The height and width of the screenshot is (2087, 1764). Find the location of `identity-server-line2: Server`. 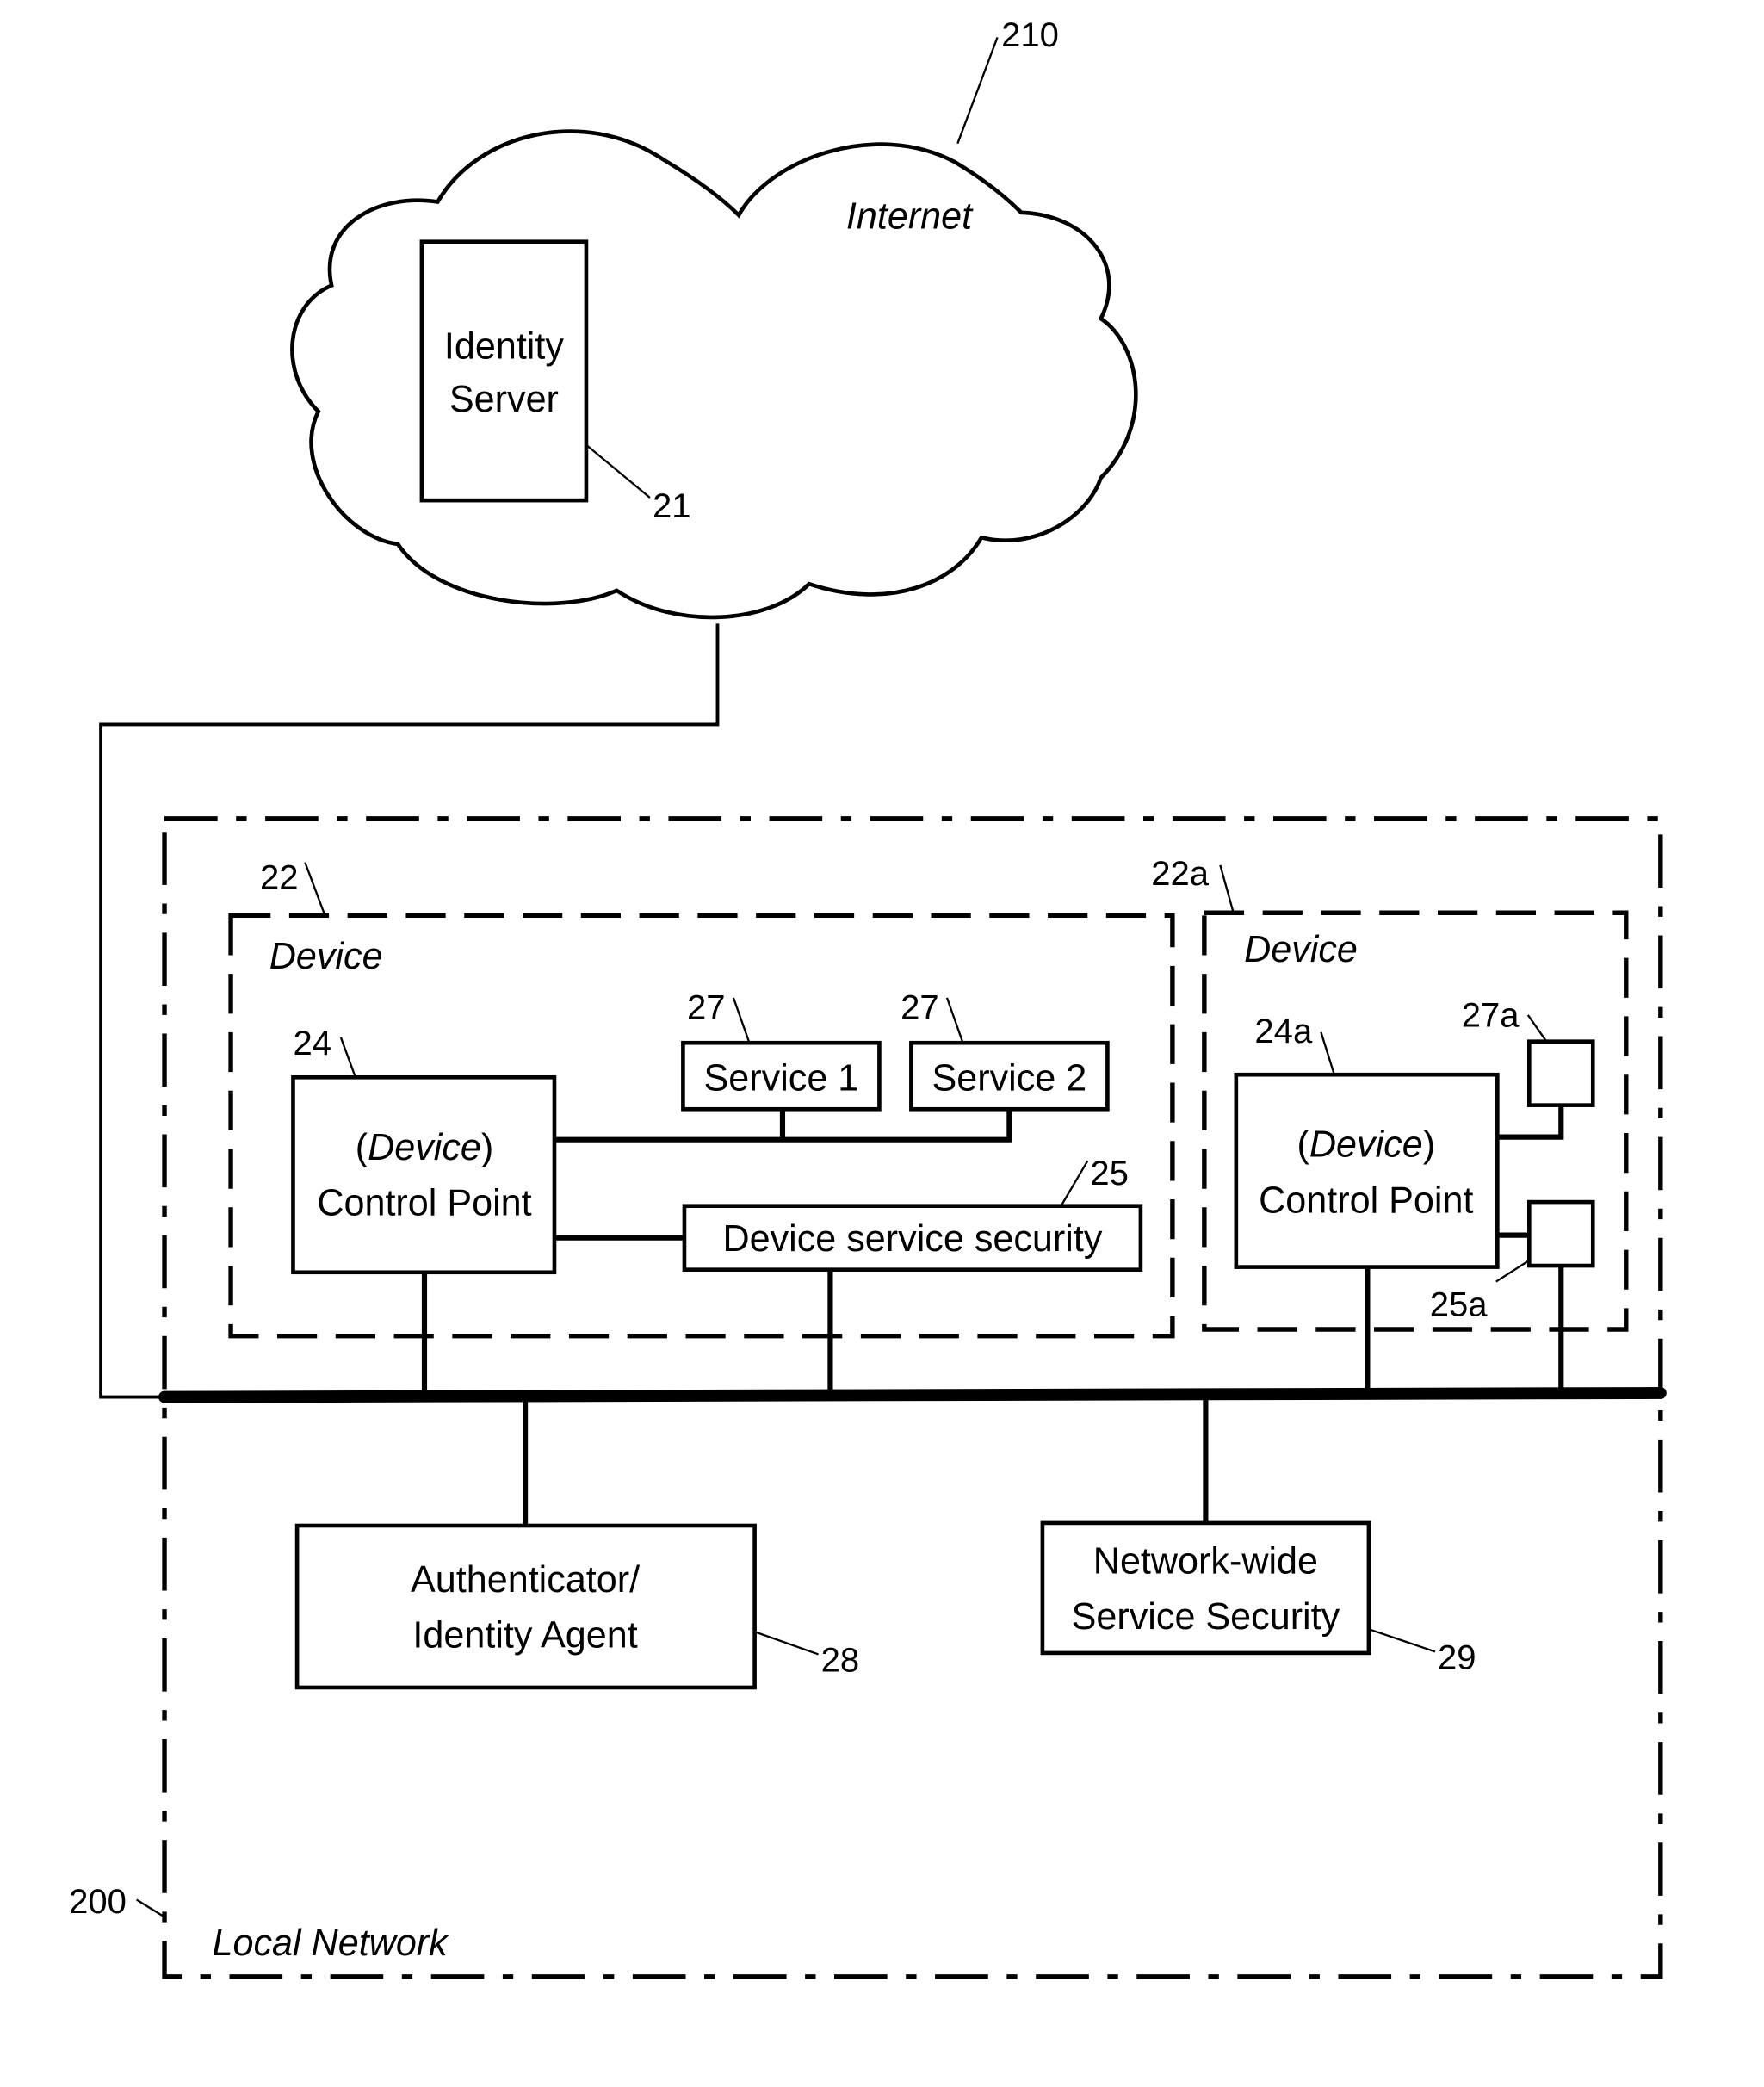

identity-server-line2: Server is located at coordinates (504, 399).